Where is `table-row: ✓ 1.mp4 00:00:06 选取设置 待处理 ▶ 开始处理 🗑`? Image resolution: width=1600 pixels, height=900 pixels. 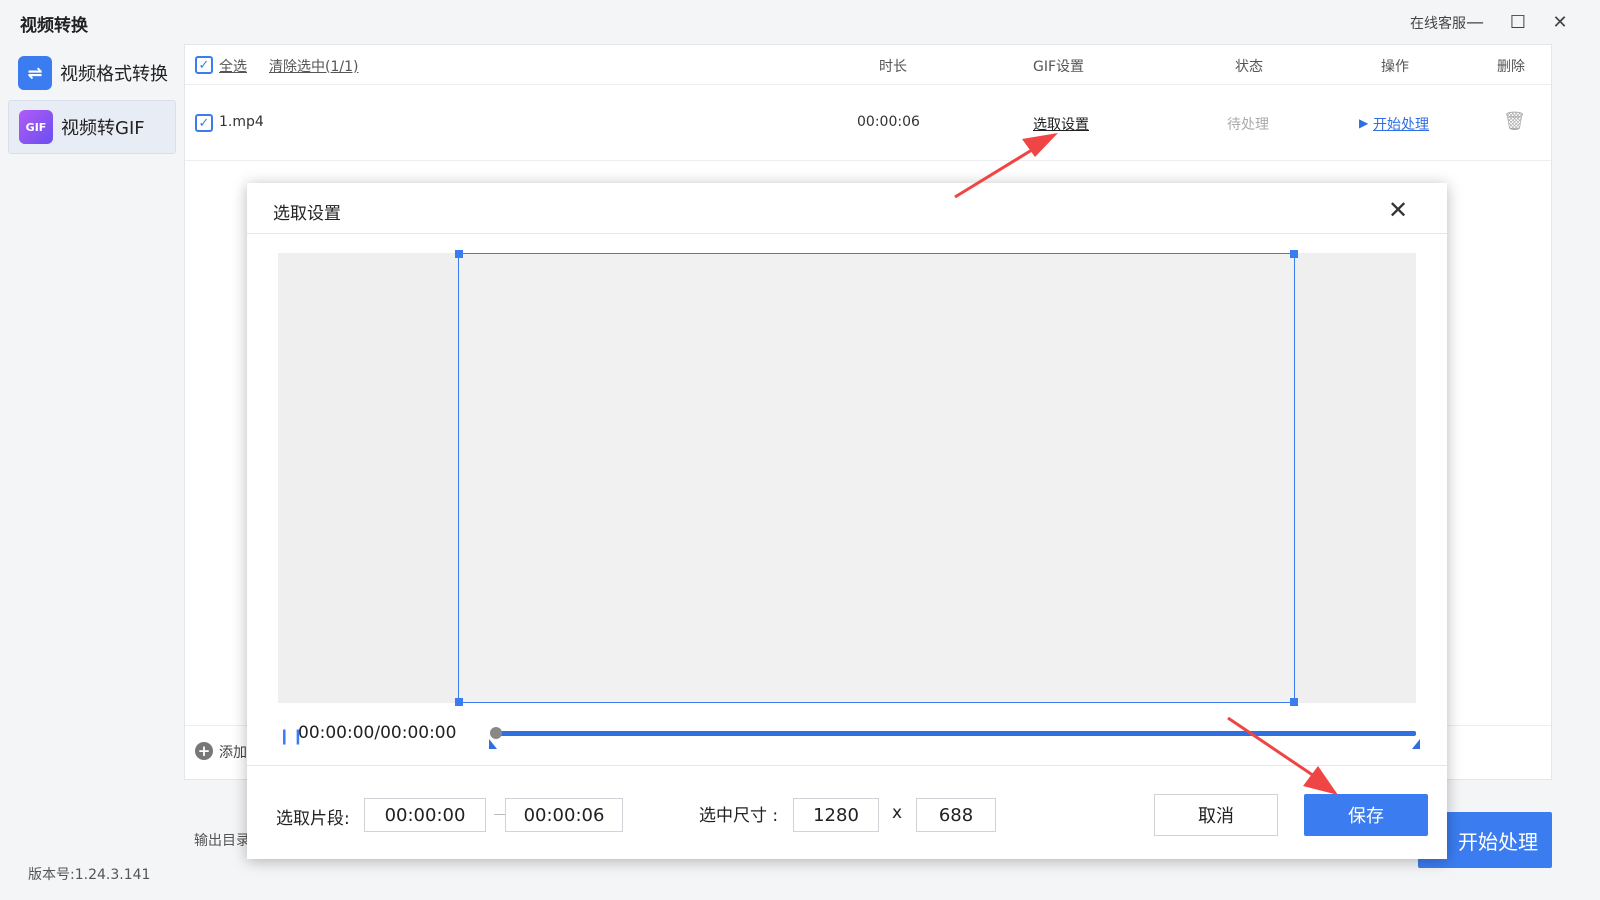
table-row: ✓ 1.mp4 00:00:06 选取设置 待处理 ▶ 开始处理 🗑 is located at coordinates (868, 123).